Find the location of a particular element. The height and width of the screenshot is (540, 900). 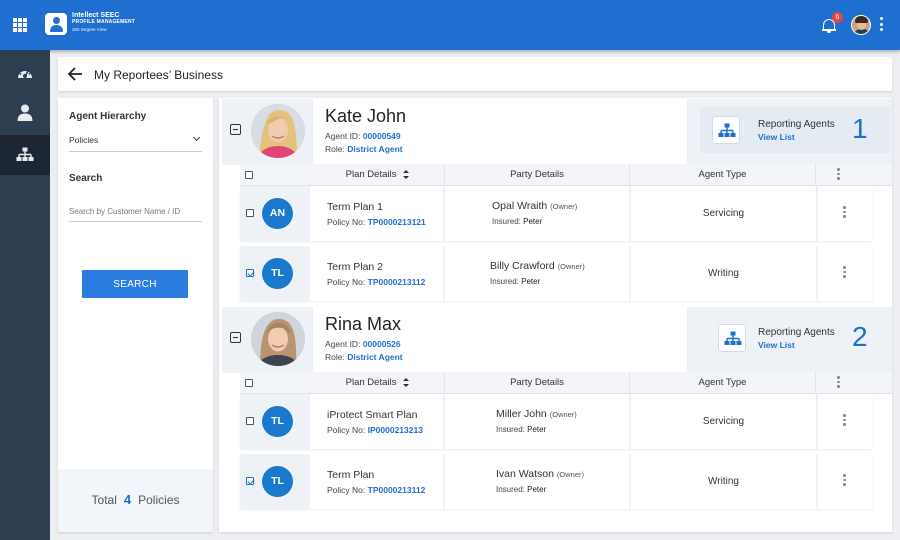

rail-item-hierarchy is located at coordinates (25, 155).